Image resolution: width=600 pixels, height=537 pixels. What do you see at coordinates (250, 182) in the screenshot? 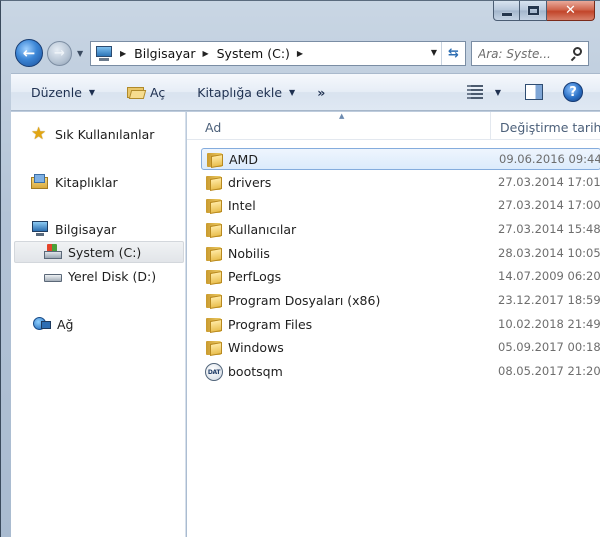
I see `file-name: drivers` at bounding box center [250, 182].